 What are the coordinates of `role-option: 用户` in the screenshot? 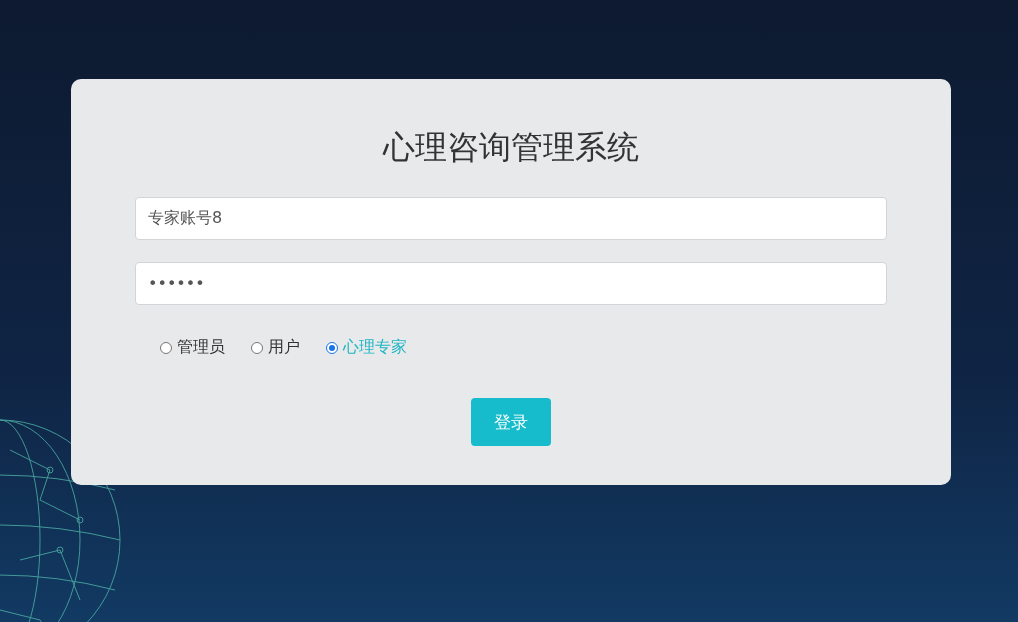 It's located at (275, 347).